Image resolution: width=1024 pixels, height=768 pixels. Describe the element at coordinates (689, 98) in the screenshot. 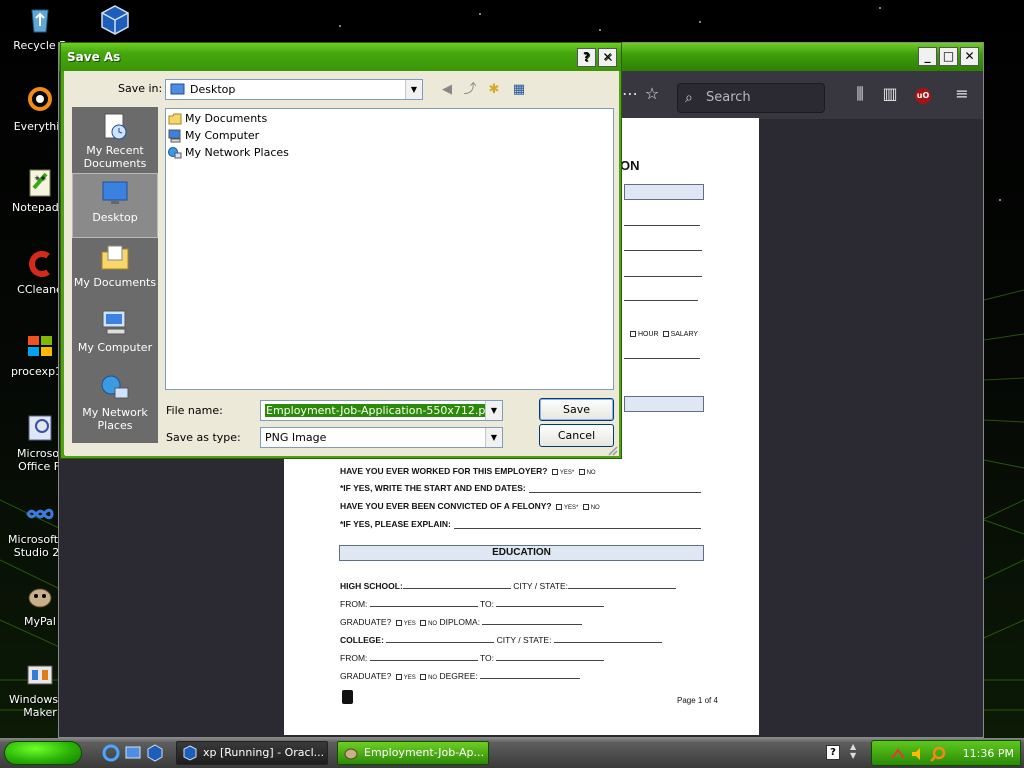

I see `search-icon: ⌕` at that location.